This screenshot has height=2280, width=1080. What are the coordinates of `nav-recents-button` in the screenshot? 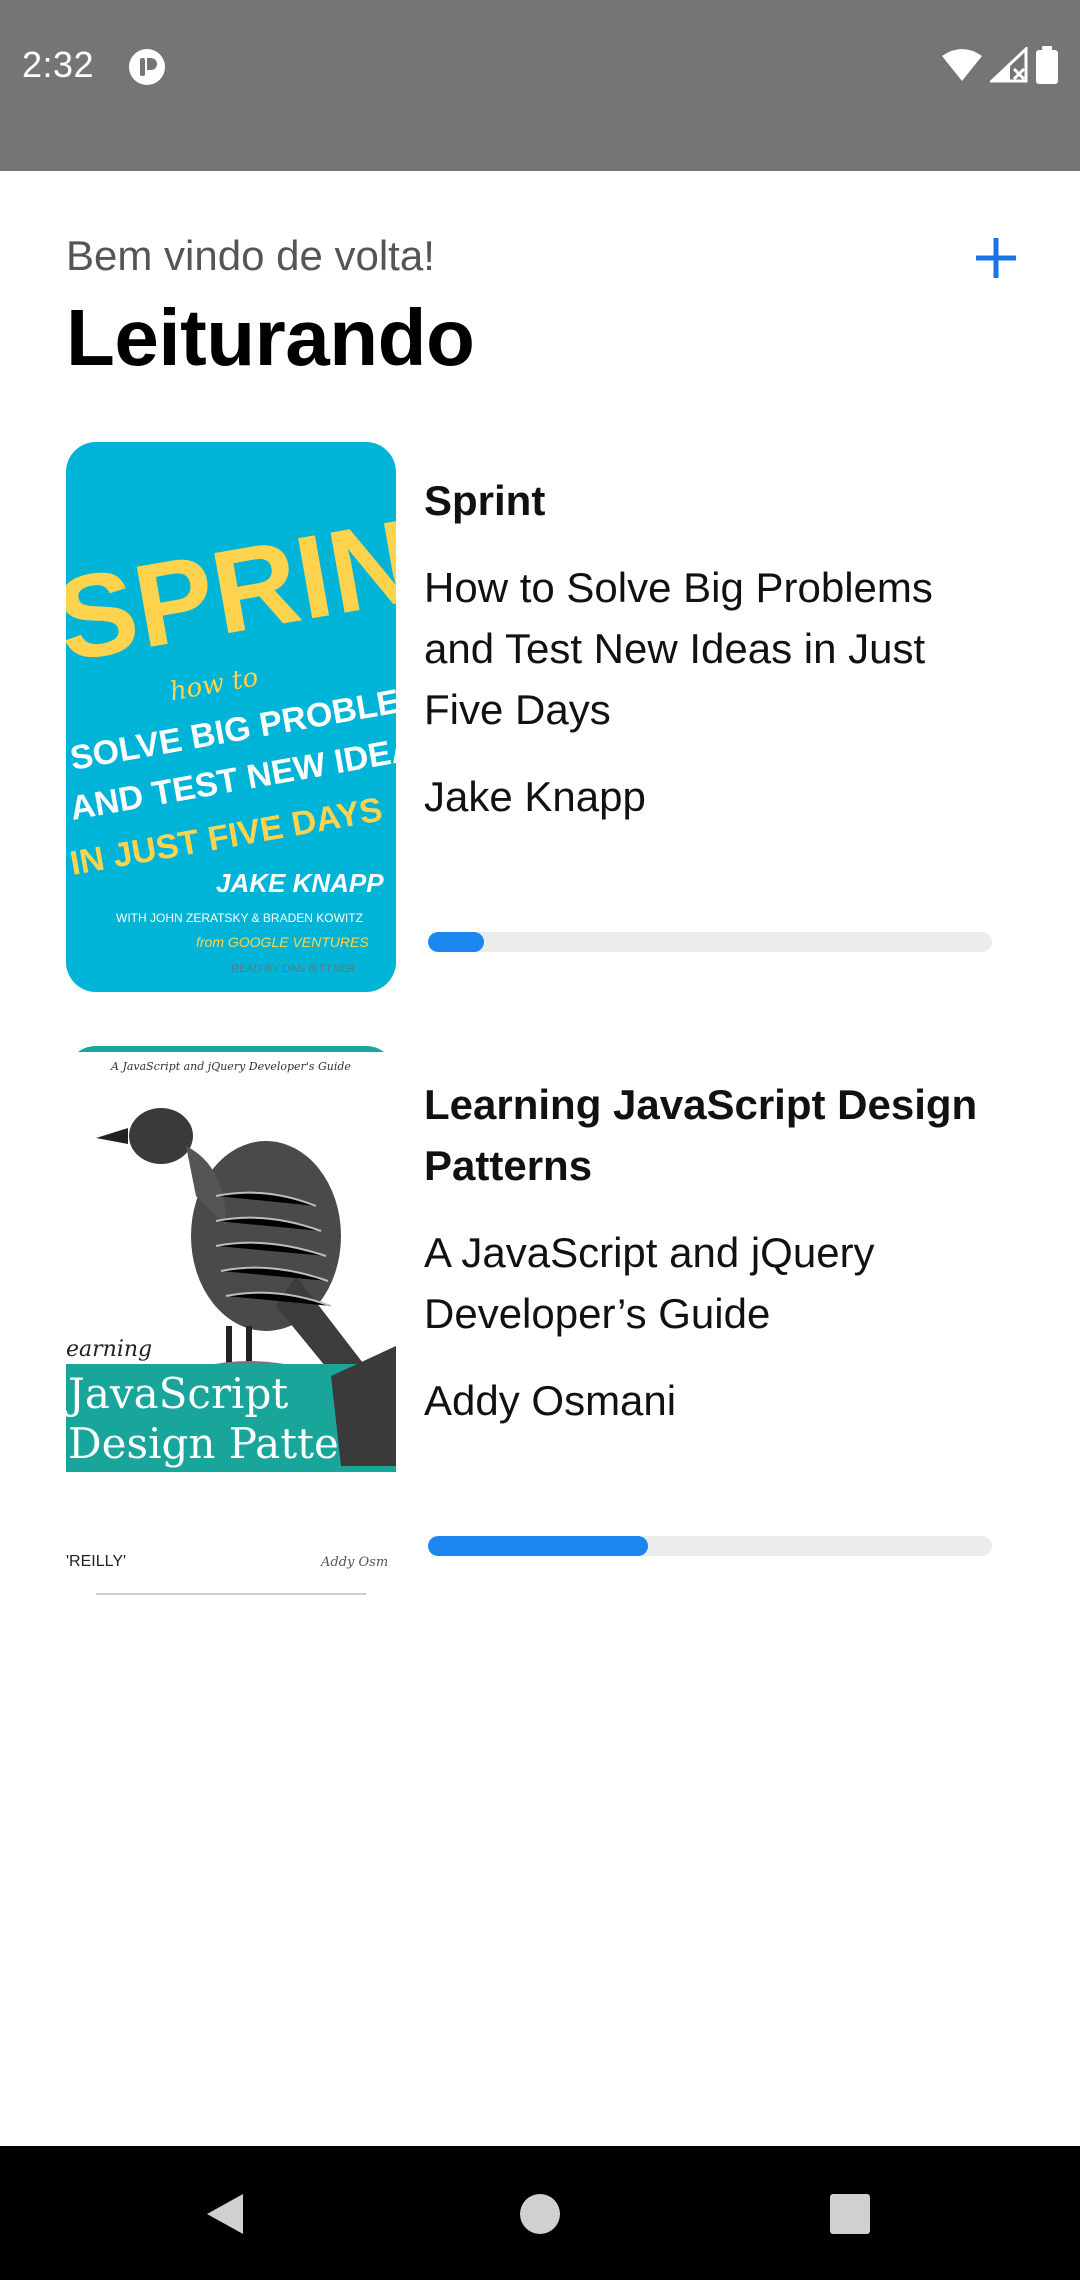 It's located at (850, 2214).